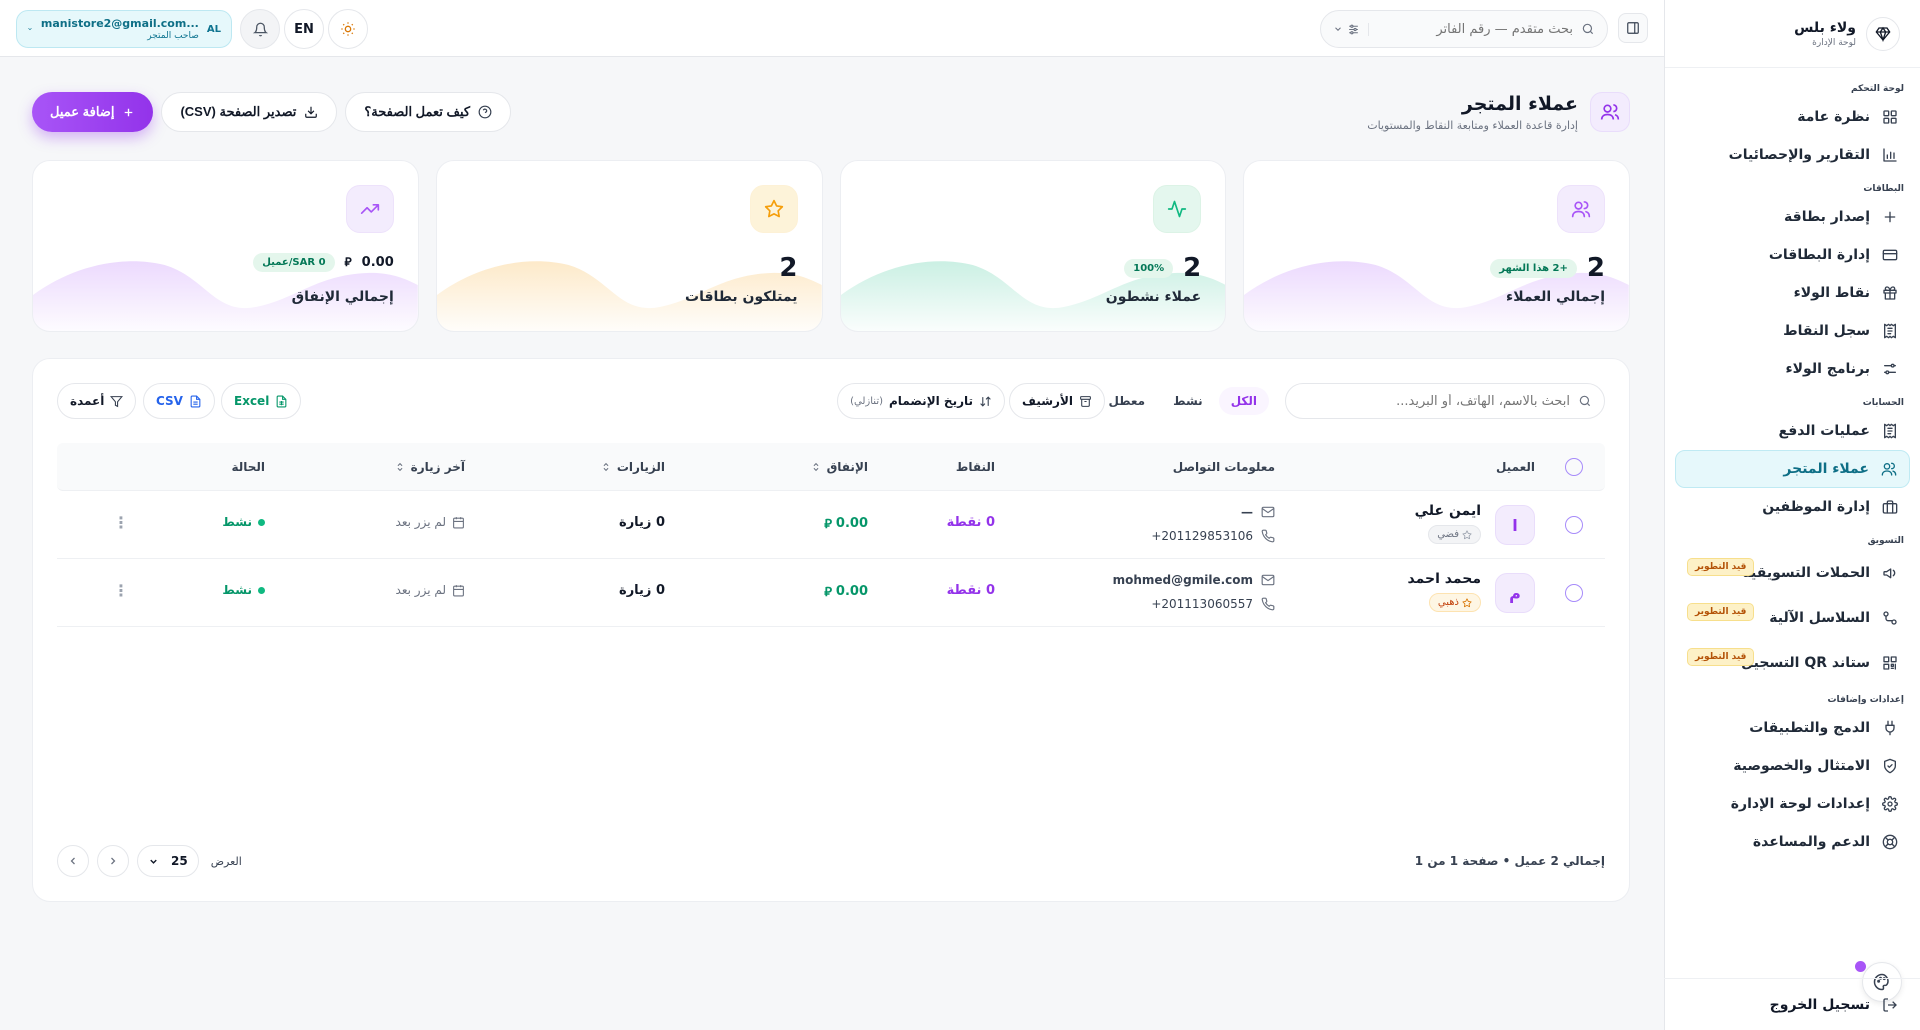  Describe the element at coordinates (1883, 403) in the screenshot. I see `nav-section-title: الحسابات` at that location.